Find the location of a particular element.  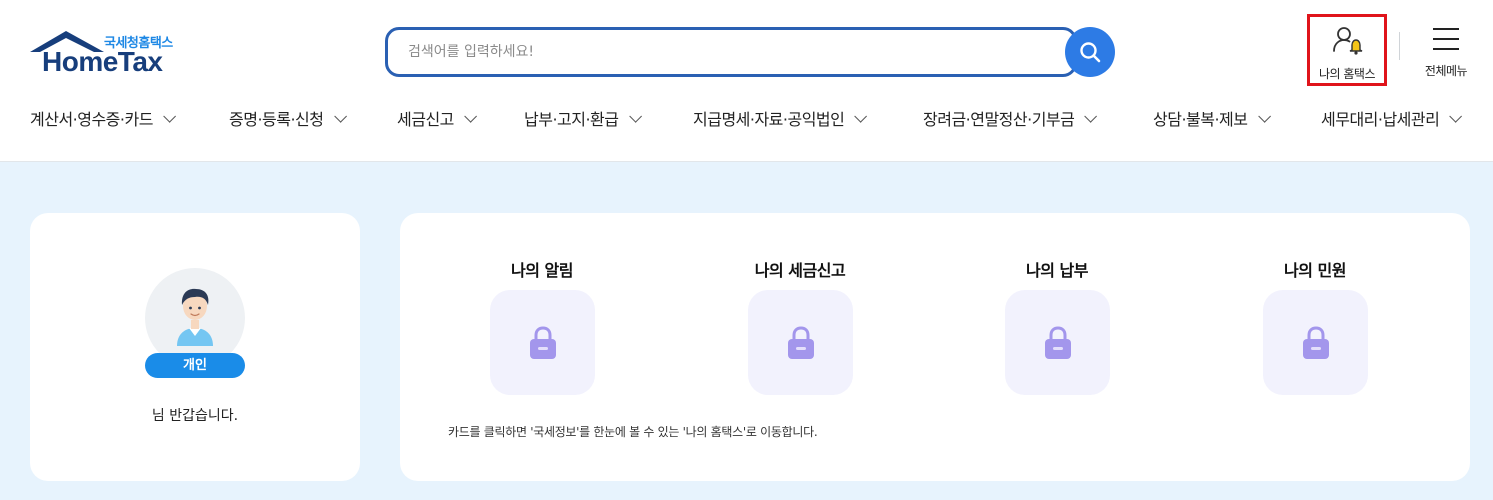

user-type-badge: 개인 is located at coordinates (195, 365).